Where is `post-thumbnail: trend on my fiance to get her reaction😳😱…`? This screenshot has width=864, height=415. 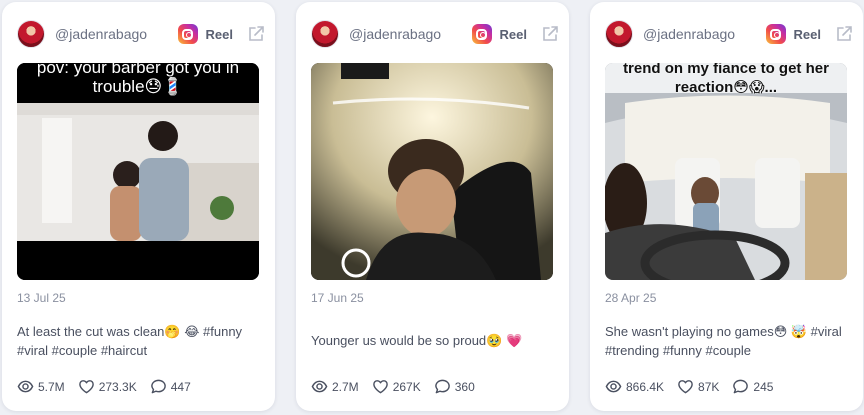
post-thumbnail: trend on my fiance to get her reaction😳😱… is located at coordinates (726, 171).